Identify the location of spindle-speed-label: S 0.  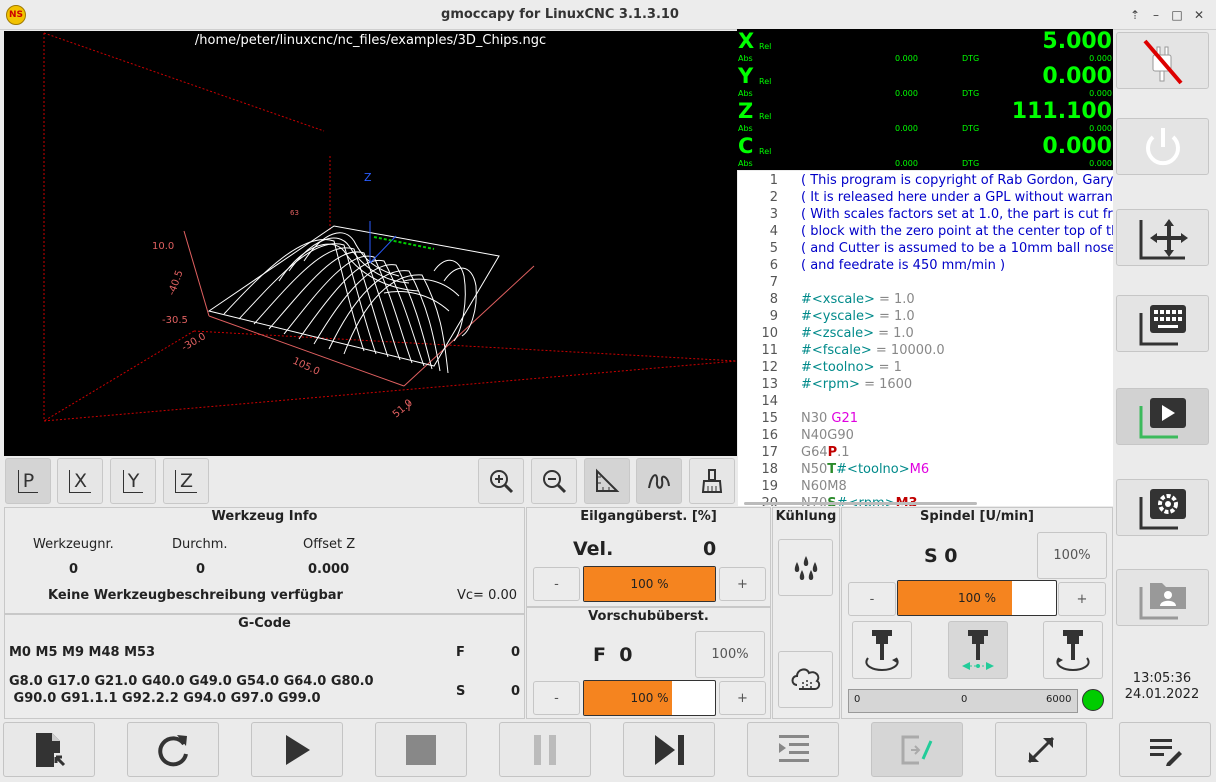
(941, 556).